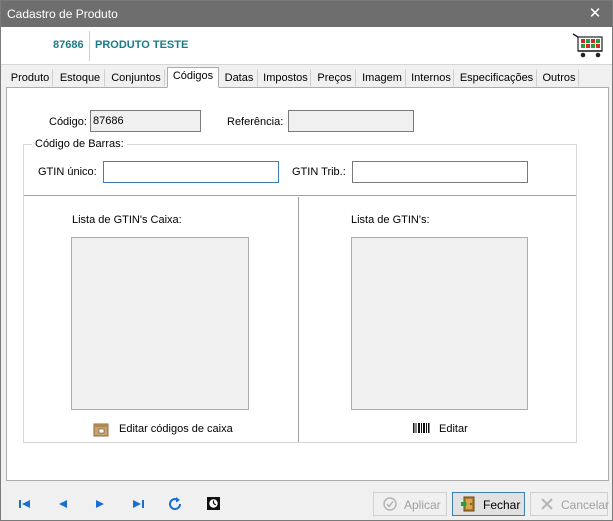 The height and width of the screenshot is (521, 613). I want to click on exit-door-icon, so click(468, 504).